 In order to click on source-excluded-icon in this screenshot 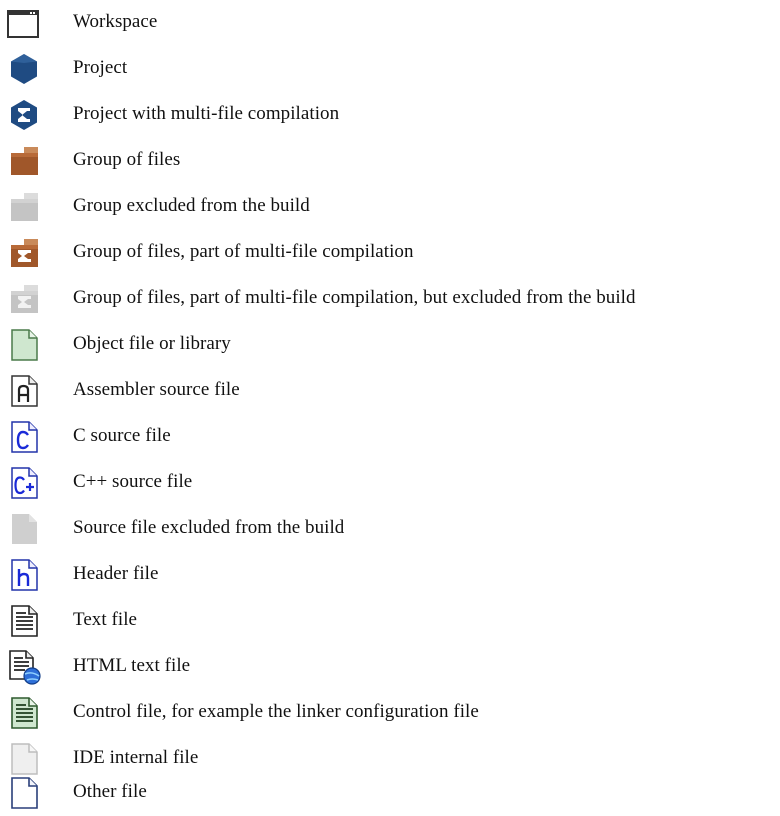, I will do `click(24, 529)`.